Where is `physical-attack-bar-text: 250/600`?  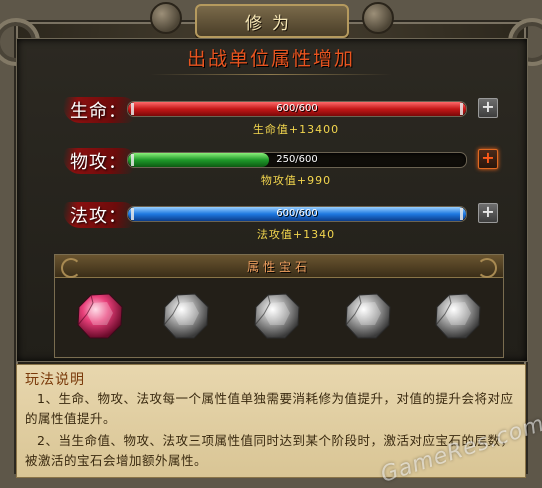
physical-attack-bar-text: 250/600 is located at coordinates (297, 159).